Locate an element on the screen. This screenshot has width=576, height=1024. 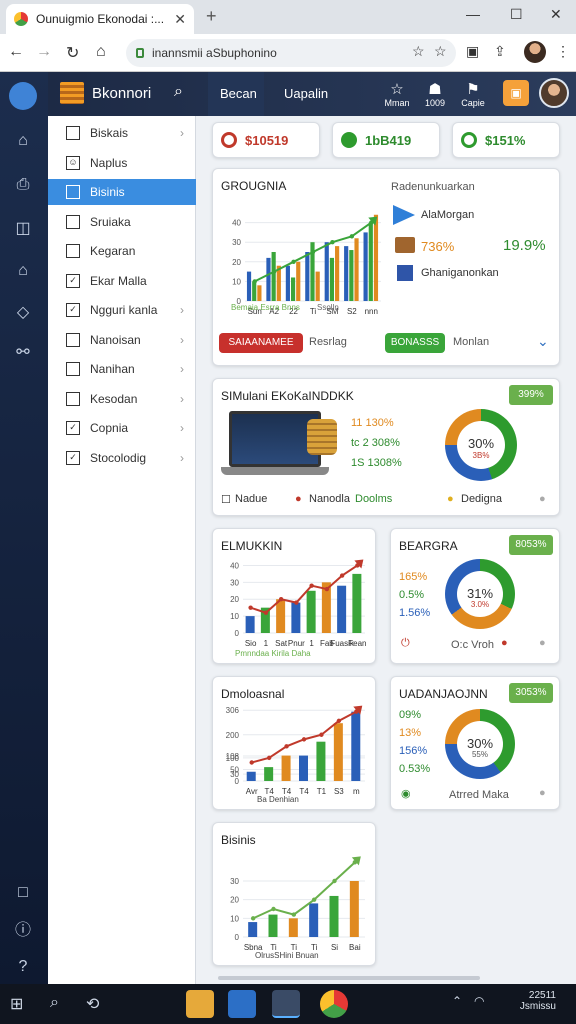
chart-nav-icon: ⎙ is located at coordinates (23, 185).